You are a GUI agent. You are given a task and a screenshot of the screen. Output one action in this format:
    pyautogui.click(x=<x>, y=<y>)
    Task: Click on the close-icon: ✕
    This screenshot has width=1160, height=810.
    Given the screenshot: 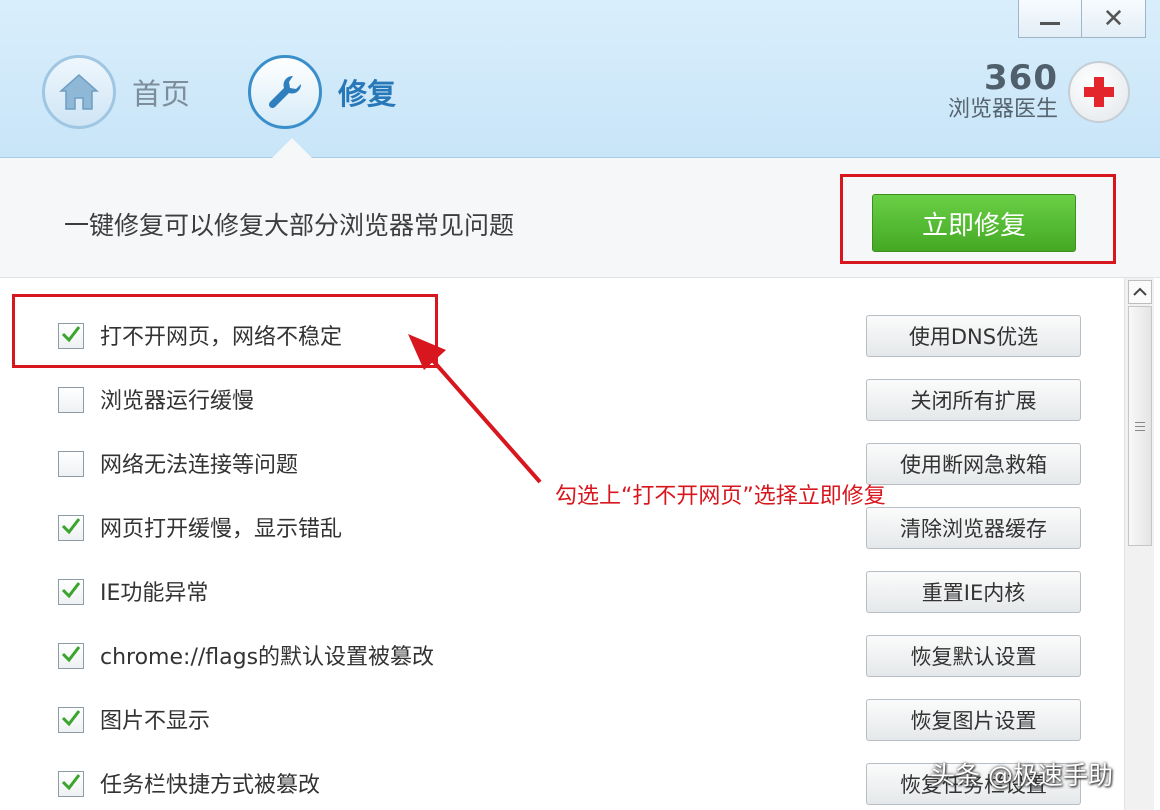 What is the action you would take?
    pyautogui.click(x=1113, y=18)
    